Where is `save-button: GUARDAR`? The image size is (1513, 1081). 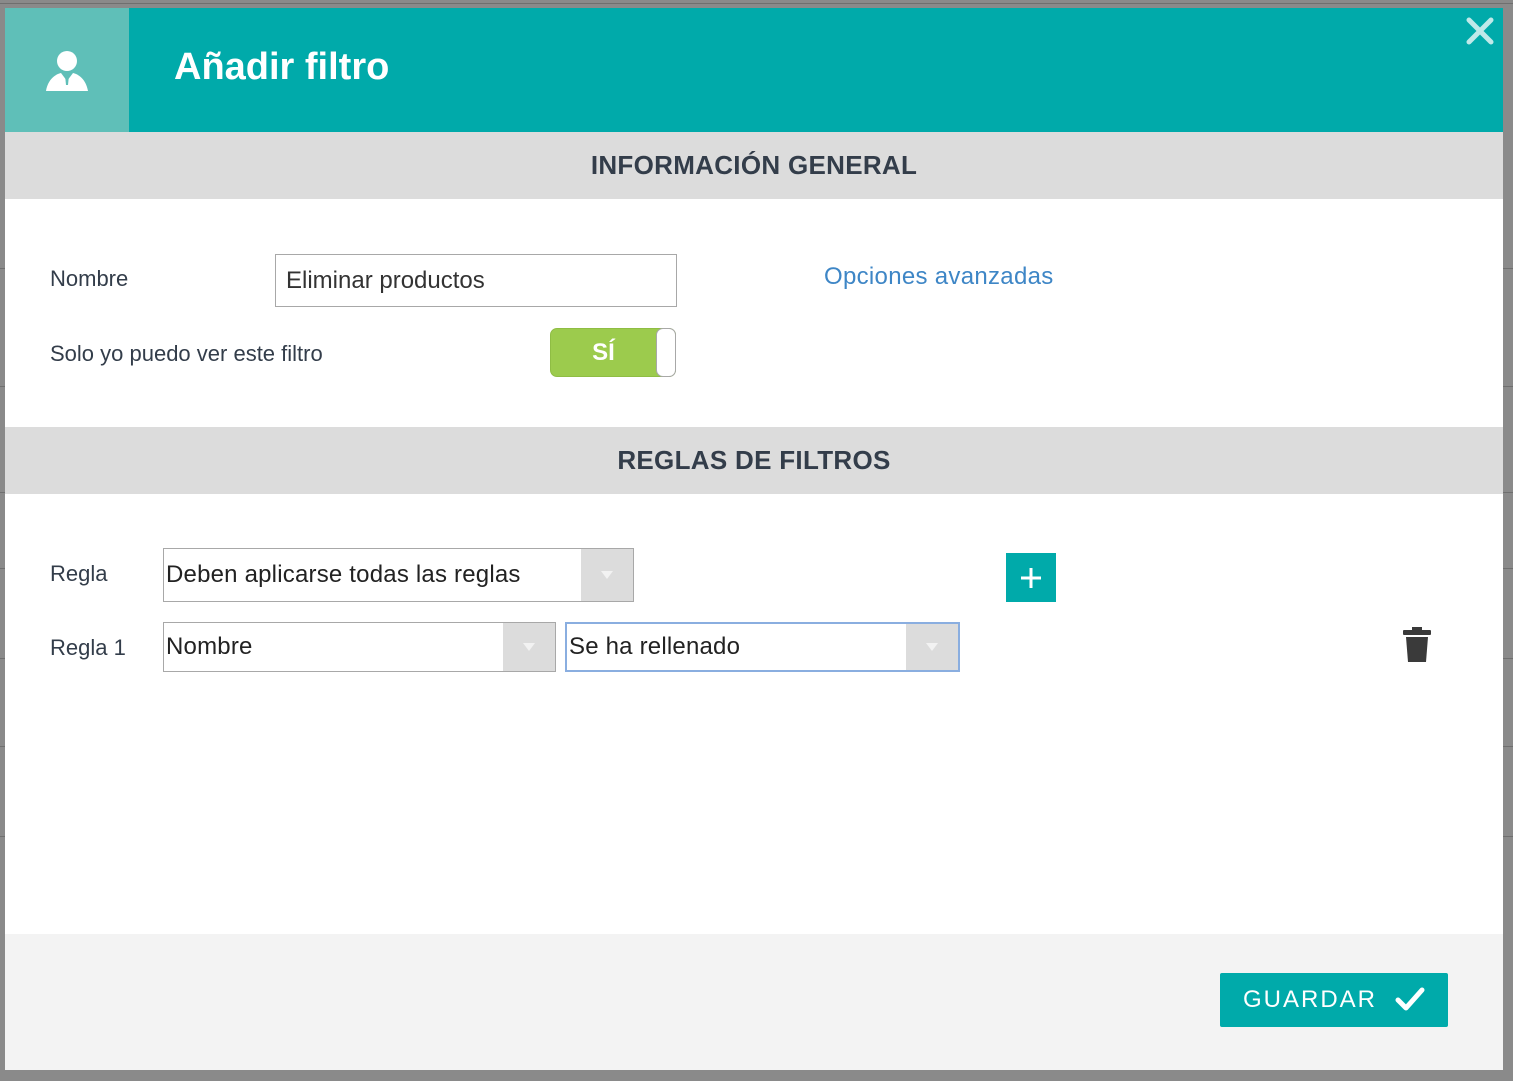
save-button: GUARDAR is located at coordinates (1334, 1000).